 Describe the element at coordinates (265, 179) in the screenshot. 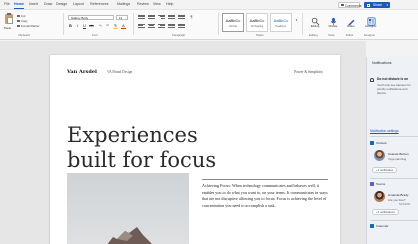

I see `body-divider` at that location.